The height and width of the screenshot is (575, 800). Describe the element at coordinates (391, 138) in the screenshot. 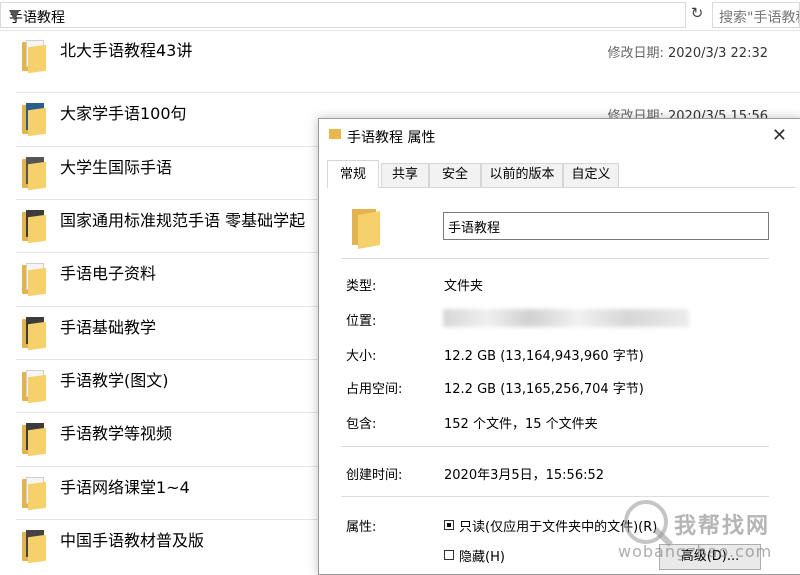

I see `dialog-title: 手语教程 属性` at that location.